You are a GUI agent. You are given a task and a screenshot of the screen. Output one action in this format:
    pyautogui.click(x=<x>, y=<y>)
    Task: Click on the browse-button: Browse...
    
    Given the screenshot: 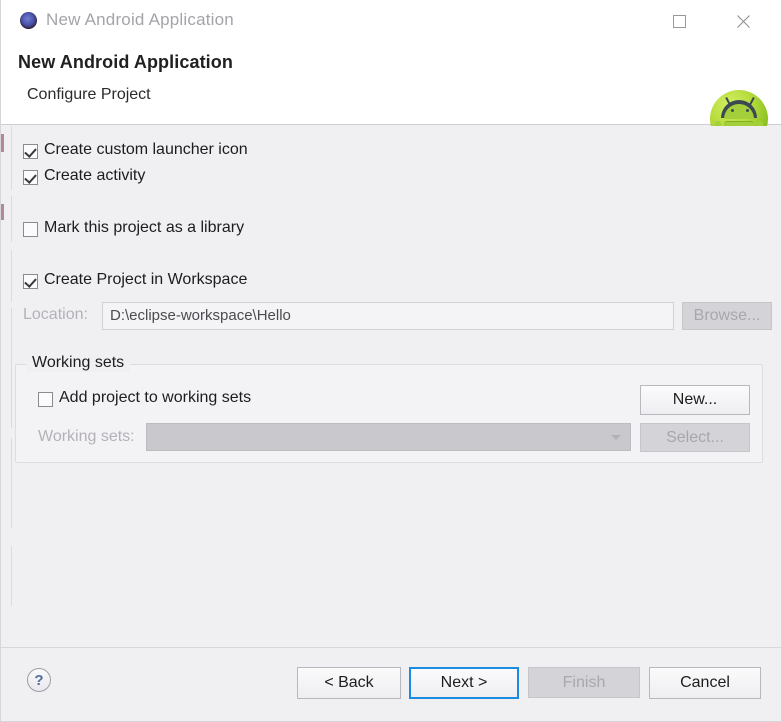 What is the action you would take?
    pyautogui.click(x=727, y=316)
    